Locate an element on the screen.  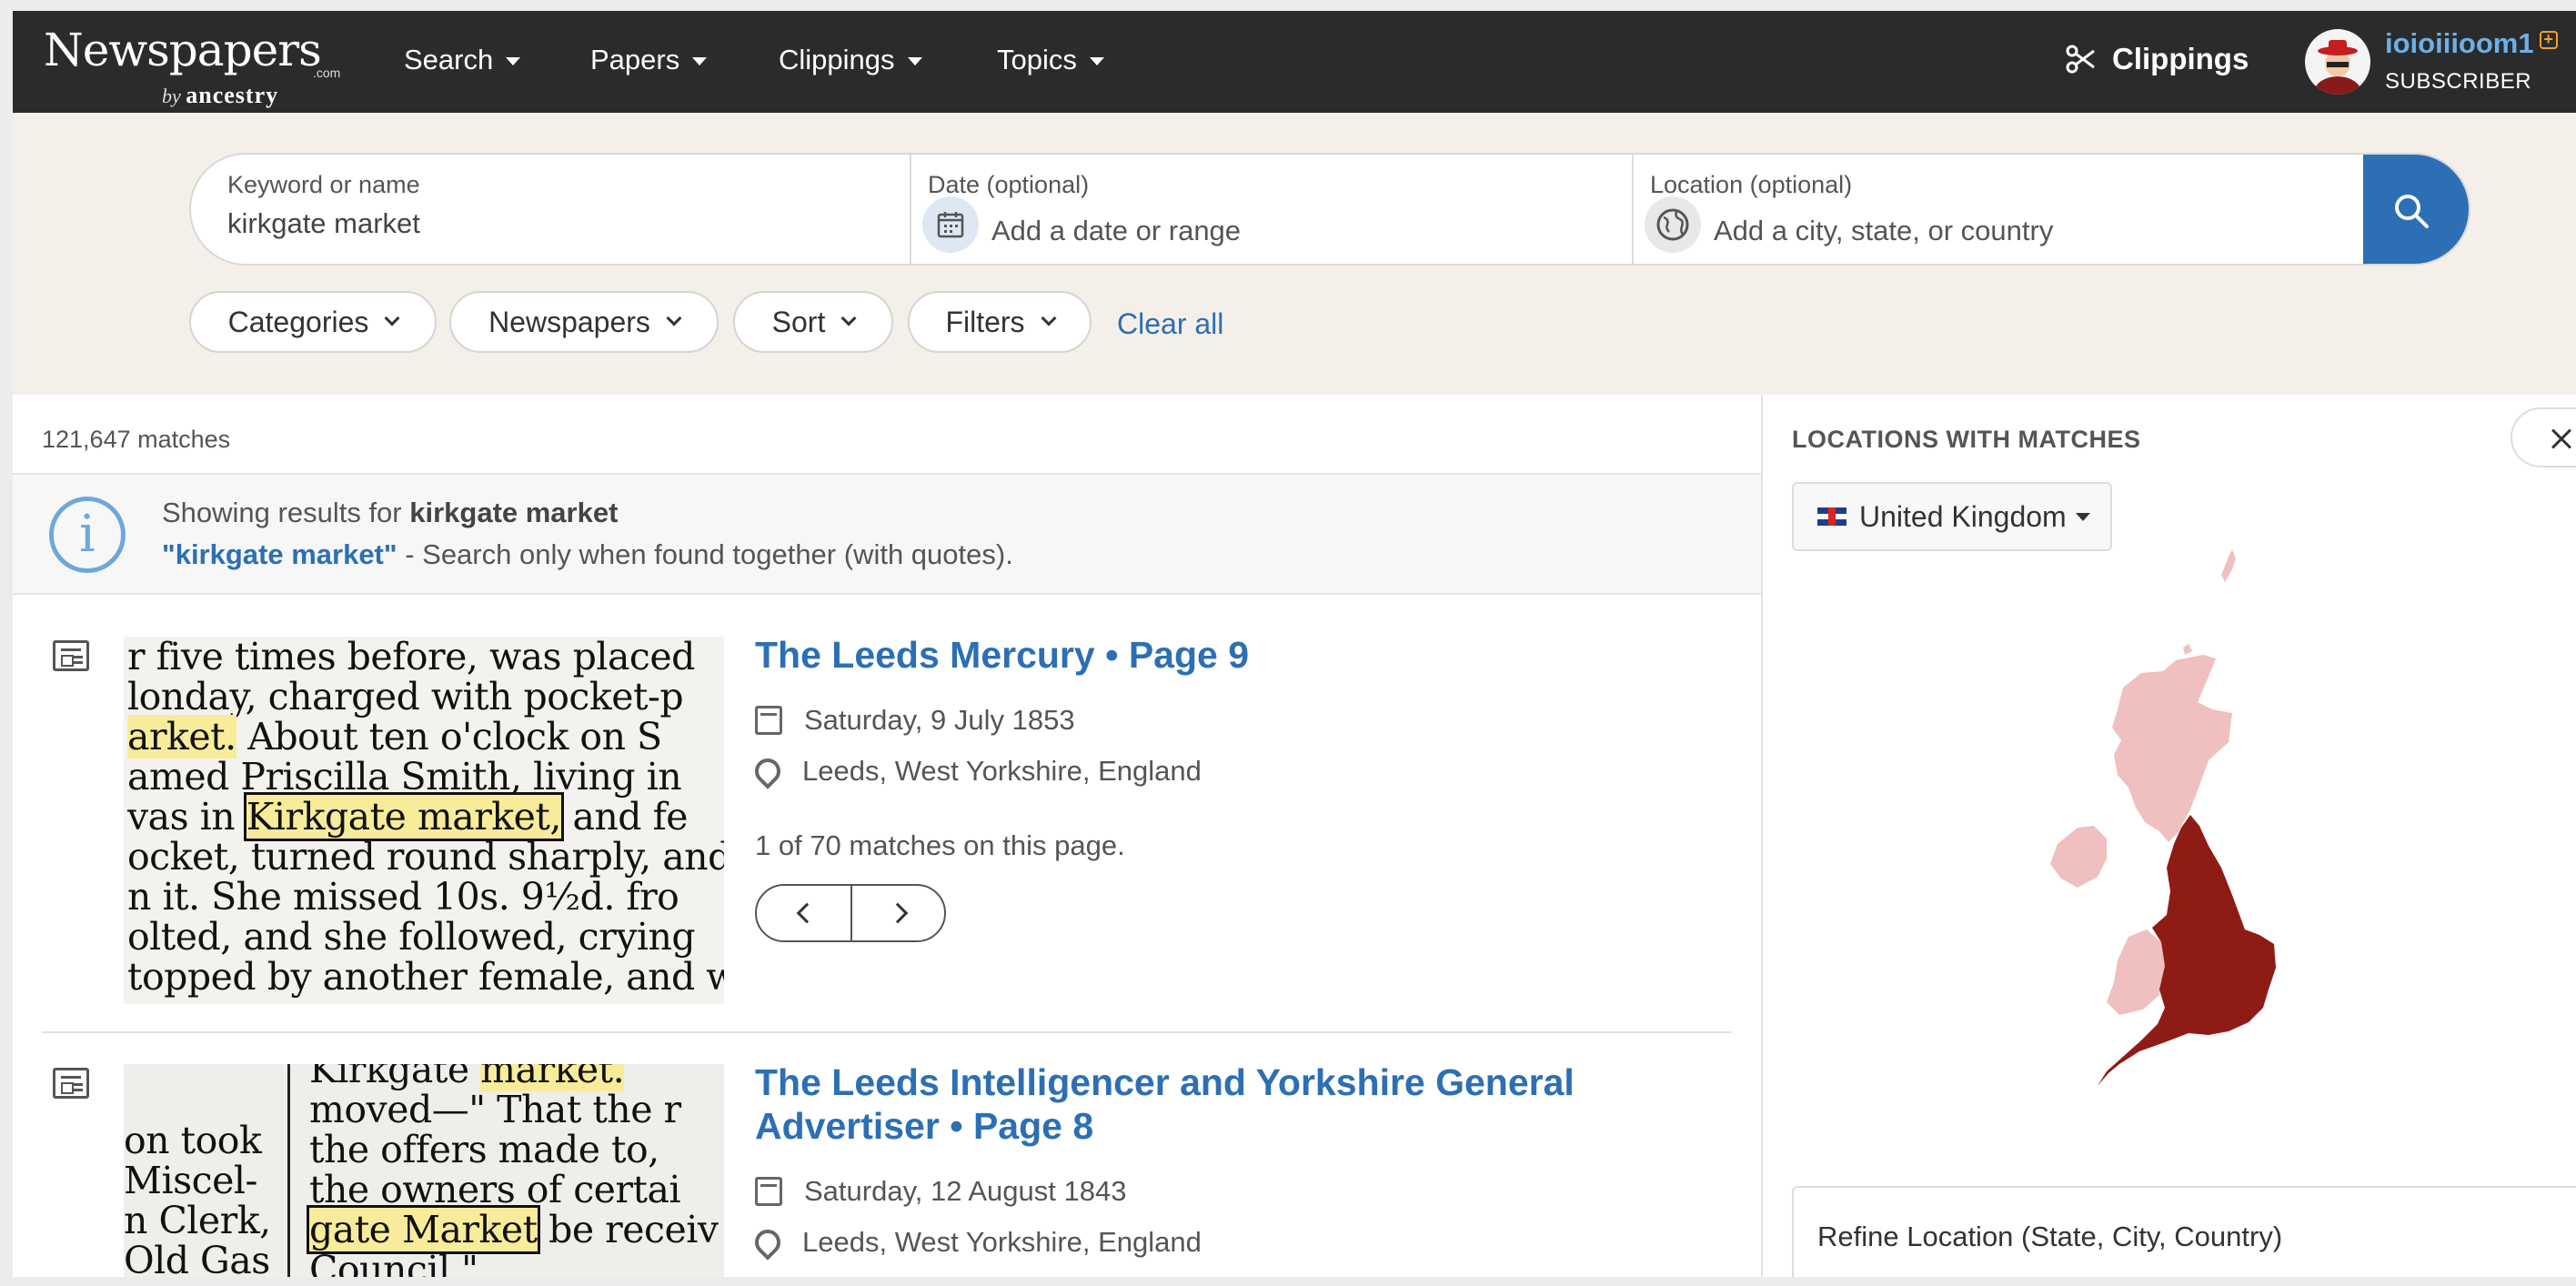
chevron-right-icon is located at coordinates (898, 913).